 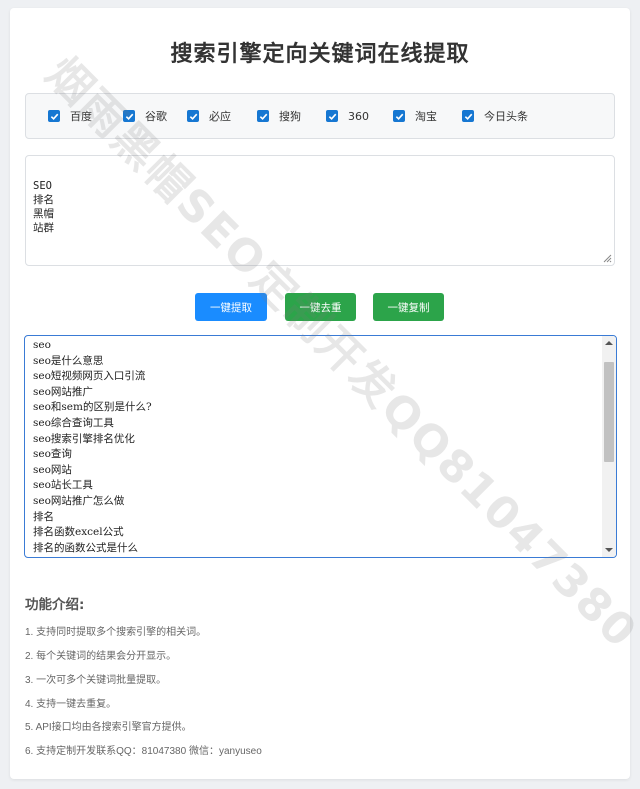 I want to click on engine-label: 360, so click(x=358, y=116).